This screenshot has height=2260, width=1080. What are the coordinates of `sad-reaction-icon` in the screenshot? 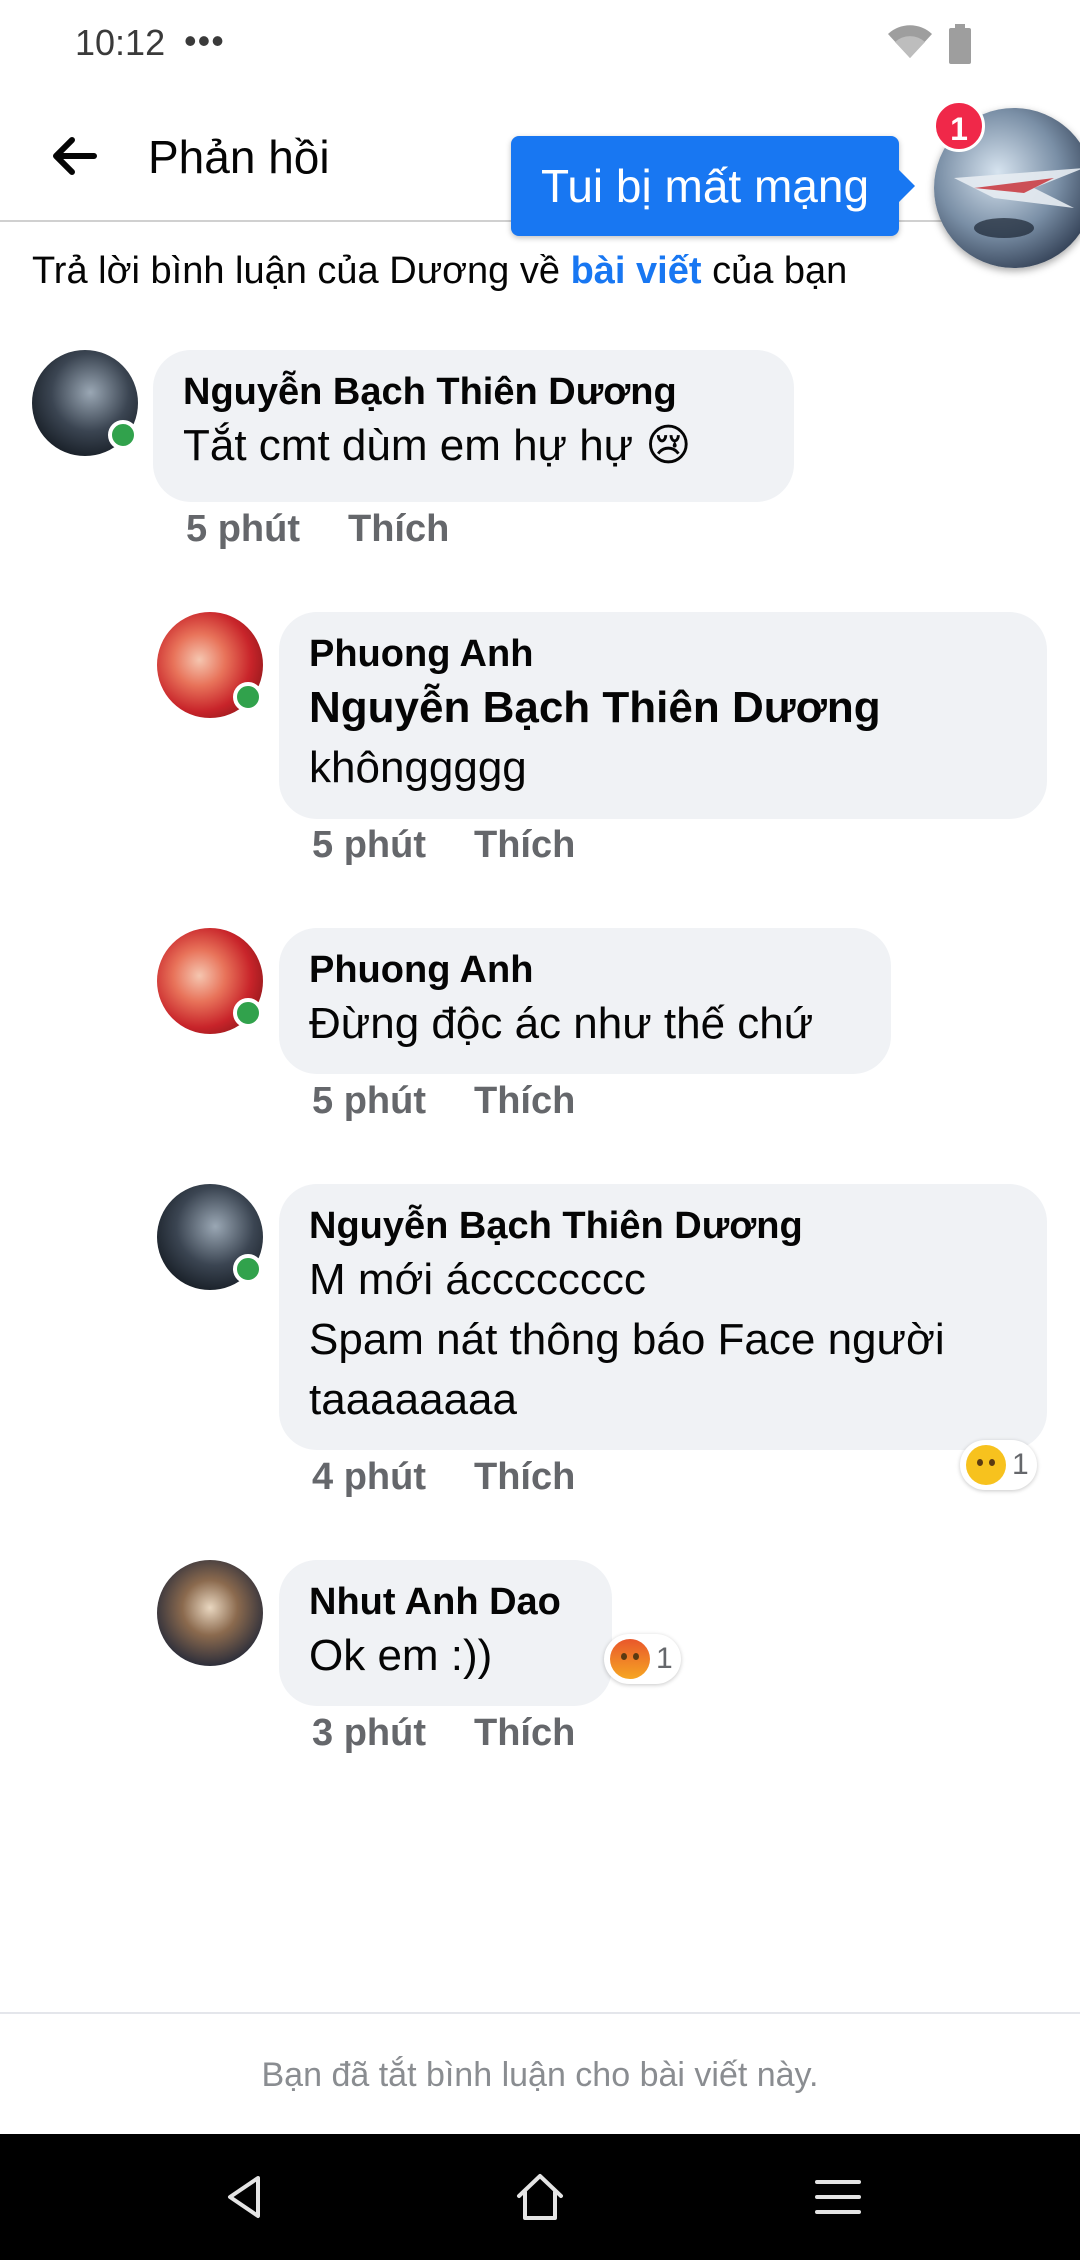 It's located at (986, 1465).